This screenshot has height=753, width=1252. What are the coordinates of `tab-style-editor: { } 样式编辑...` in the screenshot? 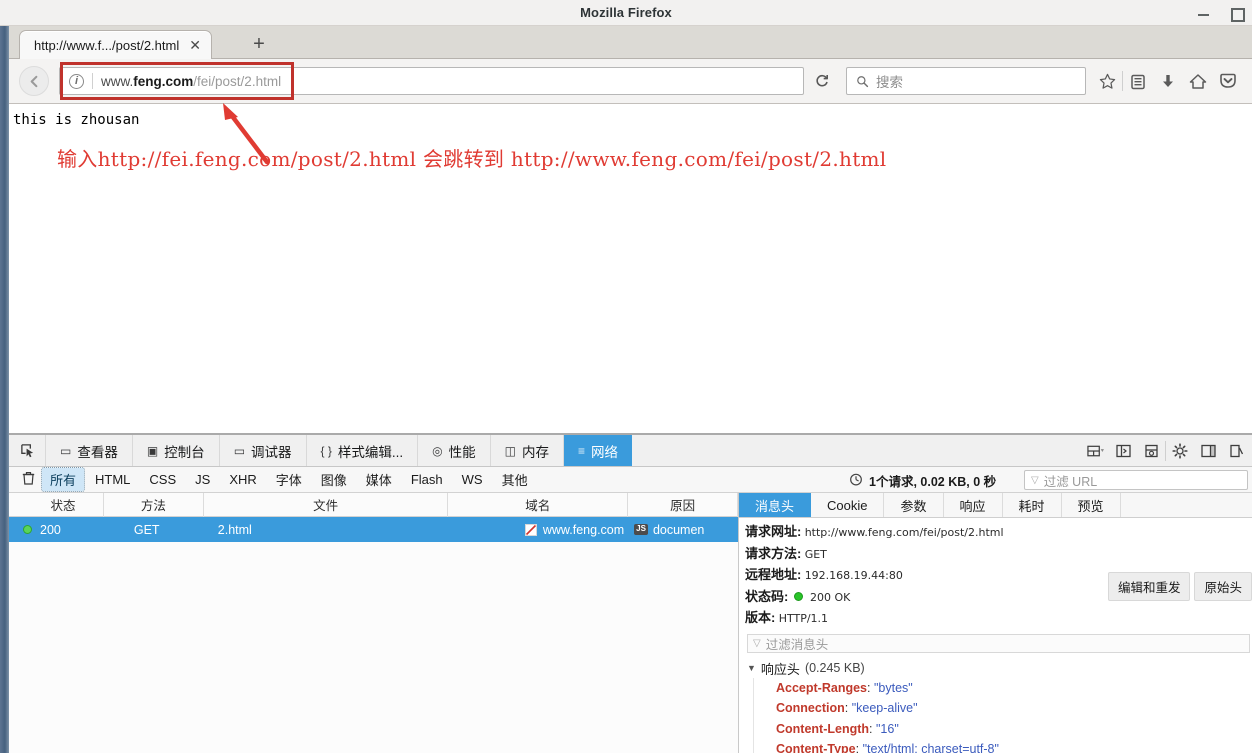 It's located at (361, 450).